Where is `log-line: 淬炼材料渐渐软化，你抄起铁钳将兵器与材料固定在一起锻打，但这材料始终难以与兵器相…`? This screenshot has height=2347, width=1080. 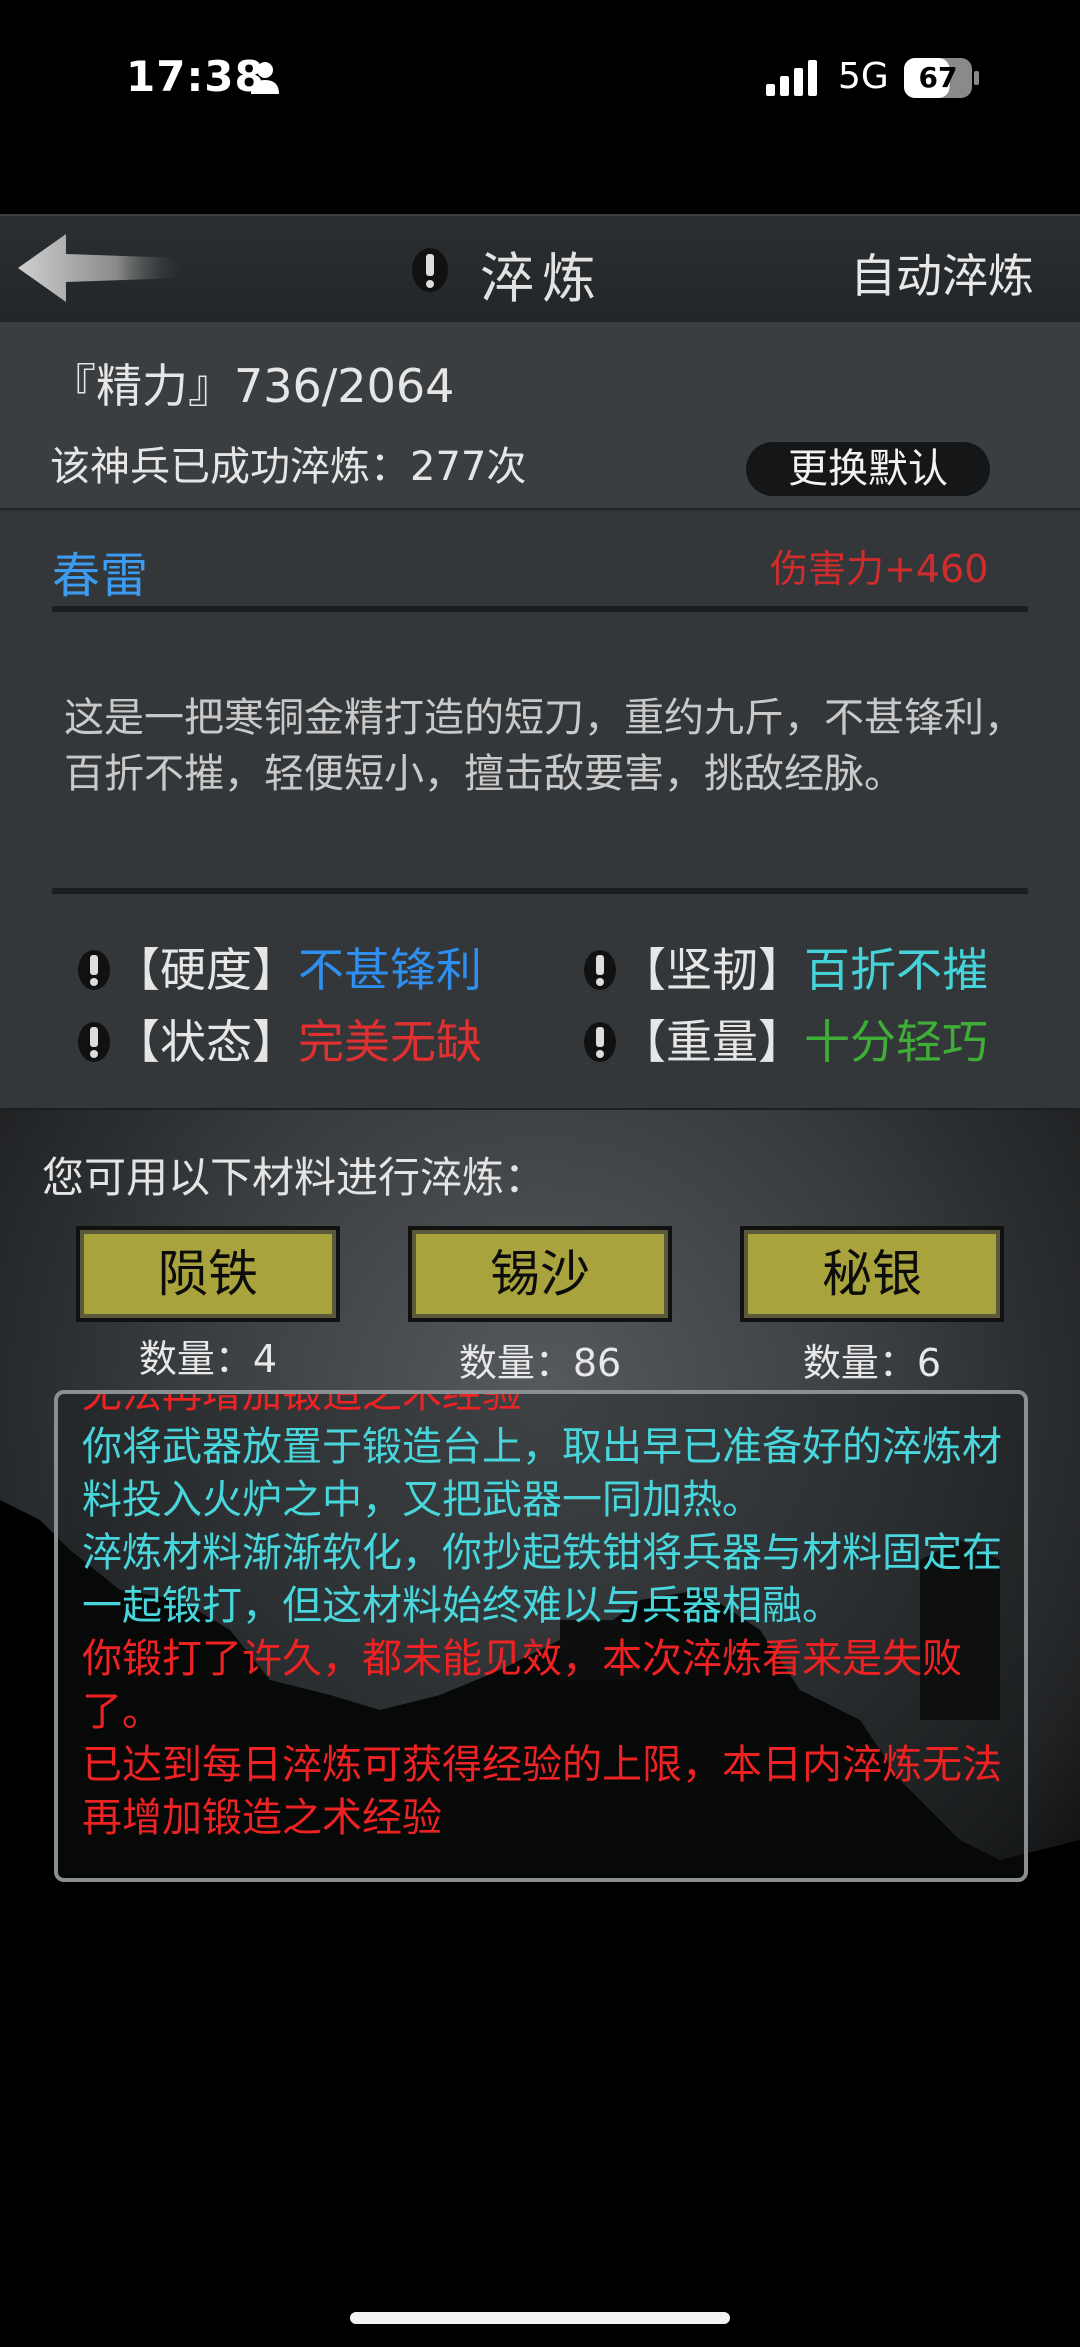
log-line: 淬炼材料渐渐软化，你抄起铁钳将兵器与材料固定在一起锻打，但这材料始终难以与兵器相… is located at coordinates (542, 1579).